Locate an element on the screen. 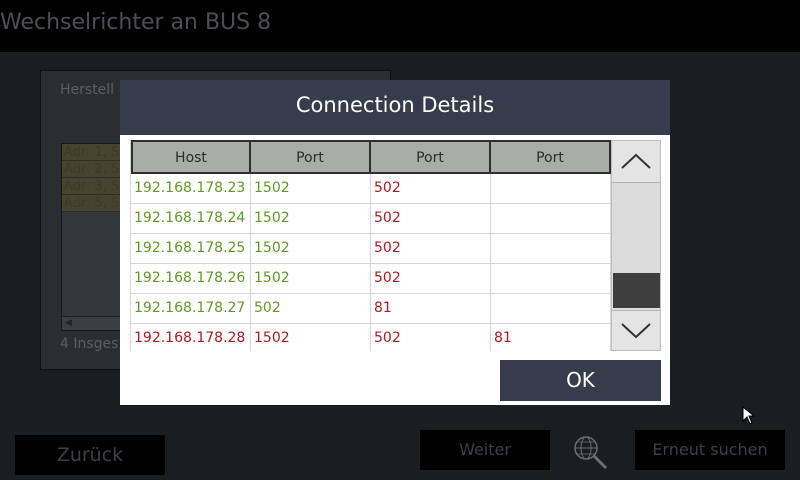 The image size is (800, 480). back-button: Zurück is located at coordinates (90, 455).